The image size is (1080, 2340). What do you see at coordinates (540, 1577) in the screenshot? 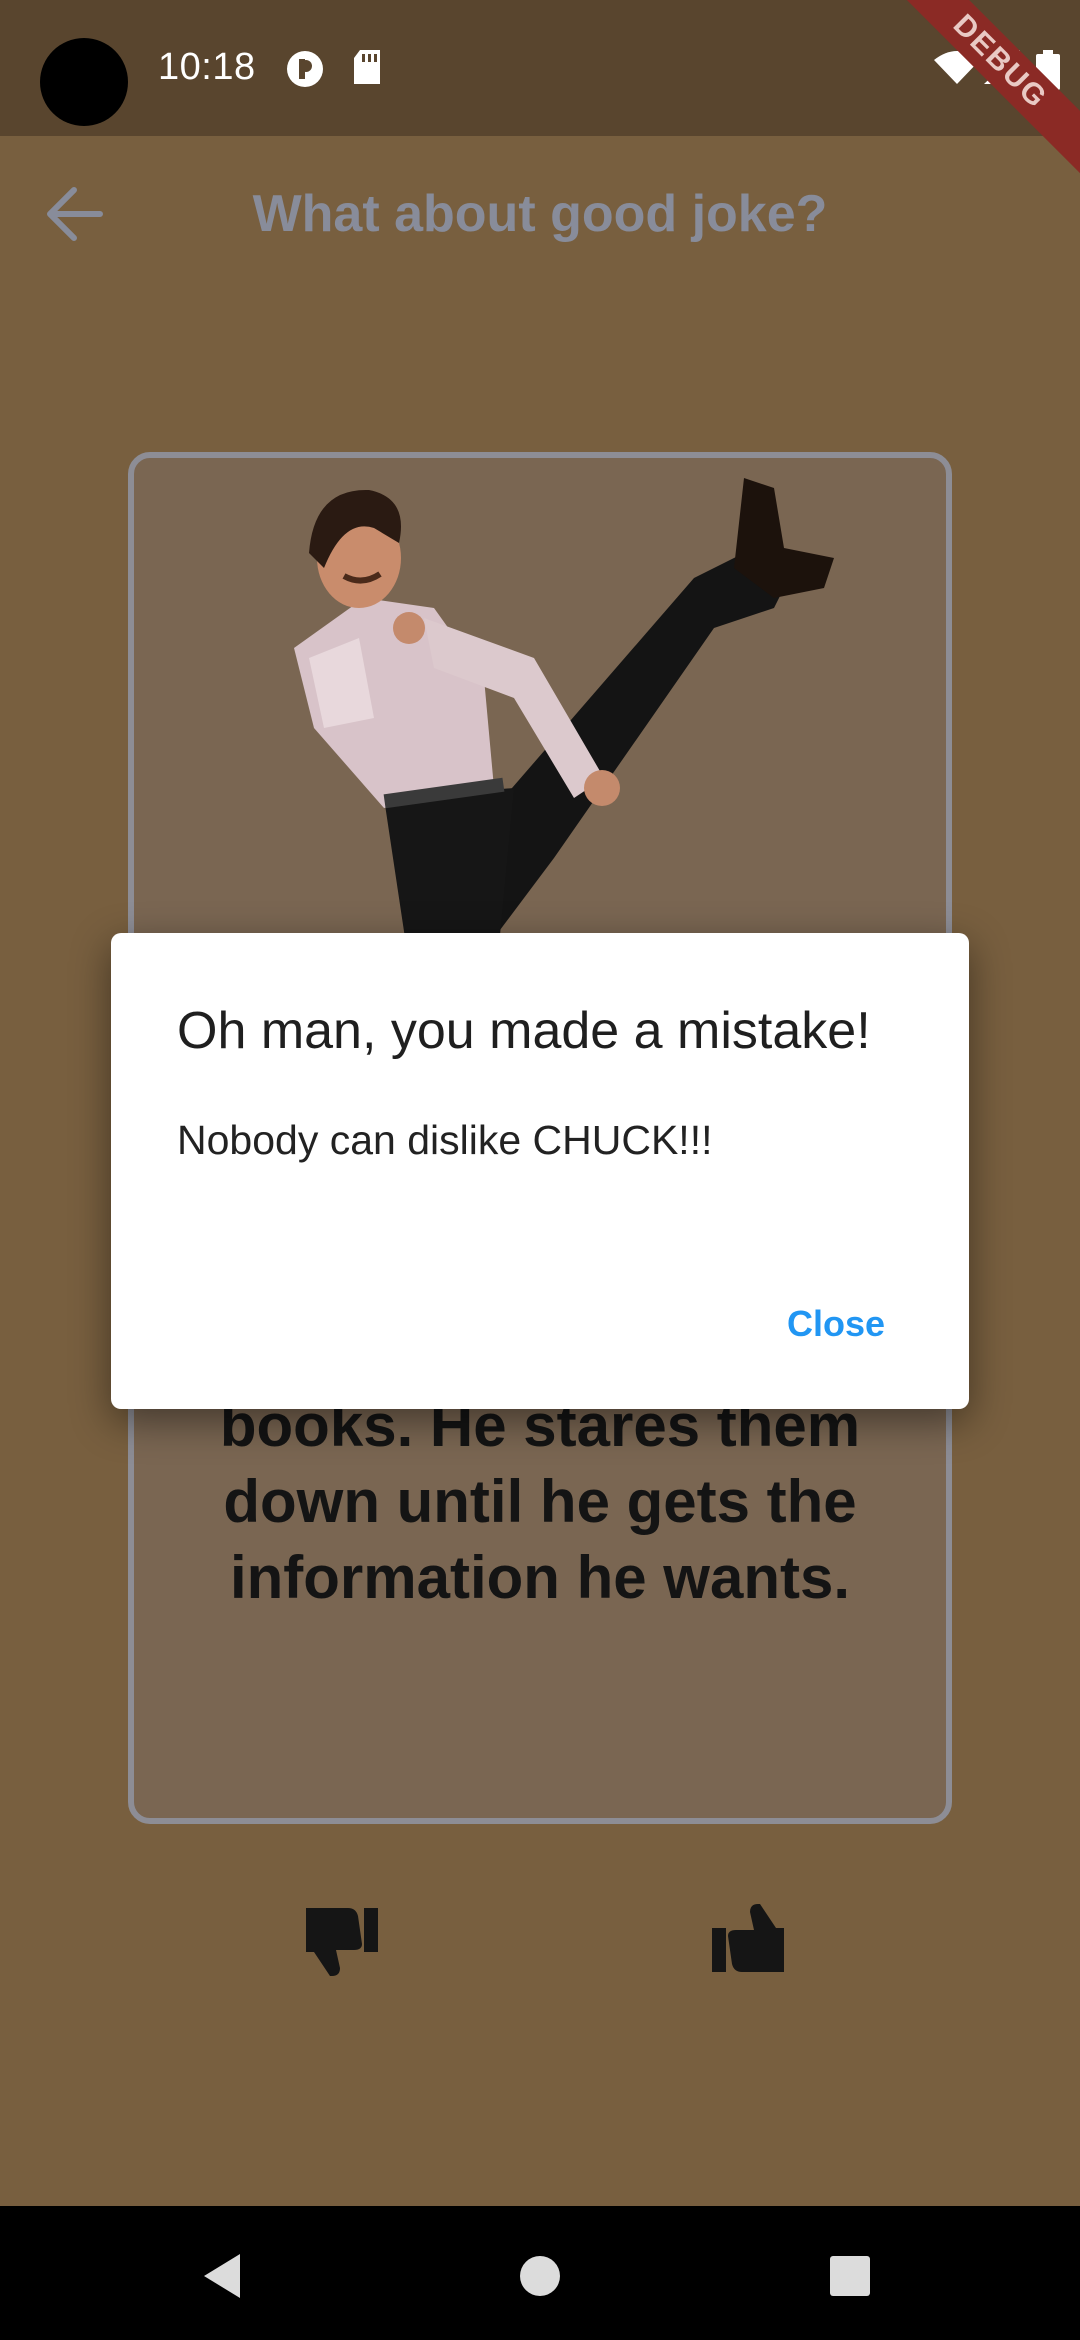
I see `joke-line: information he wants.` at bounding box center [540, 1577].